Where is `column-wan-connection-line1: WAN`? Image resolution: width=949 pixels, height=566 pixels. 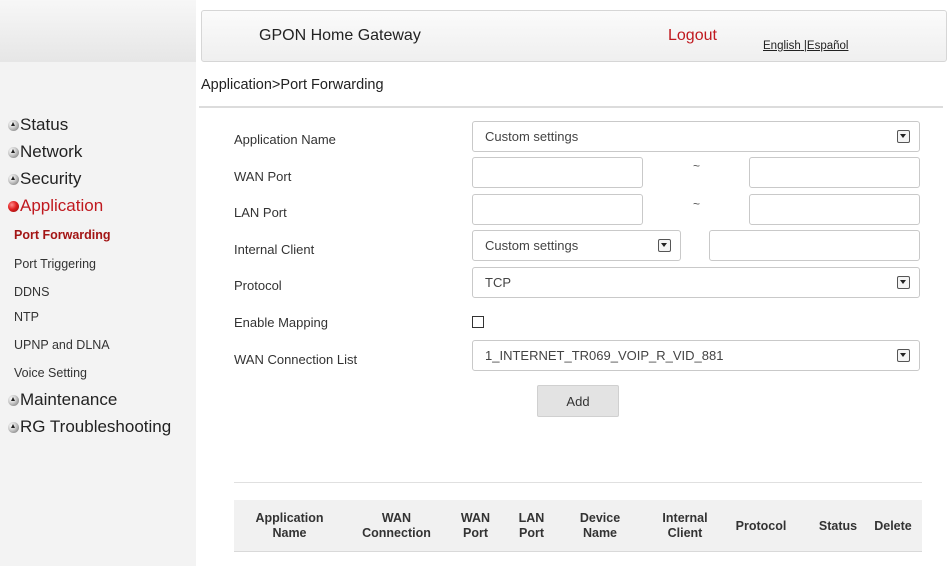
column-wan-connection-line1: WAN is located at coordinates (396, 518).